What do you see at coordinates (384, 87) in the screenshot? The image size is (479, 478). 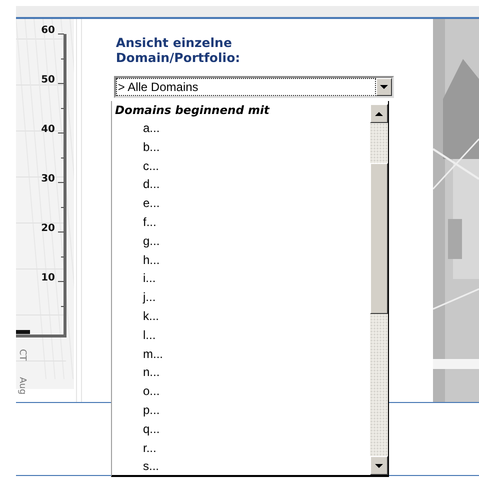 I see `dropdown-button` at bounding box center [384, 87].